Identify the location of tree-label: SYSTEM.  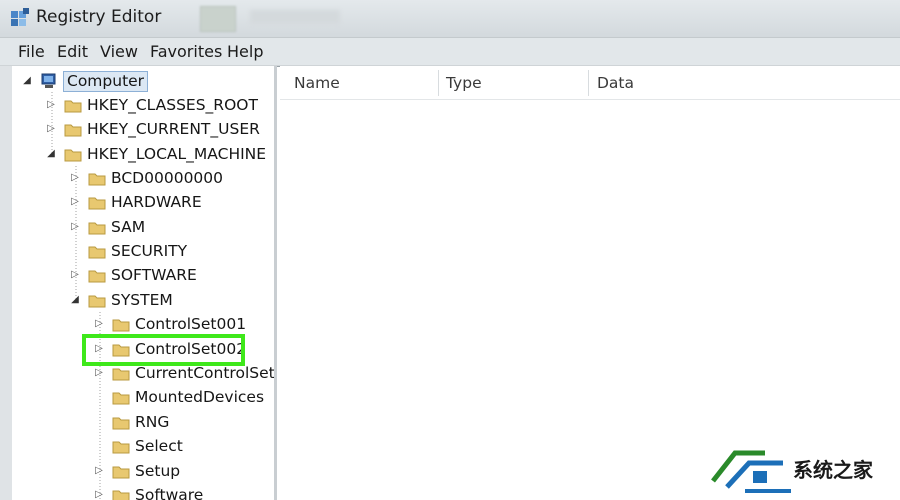
(142, 300).